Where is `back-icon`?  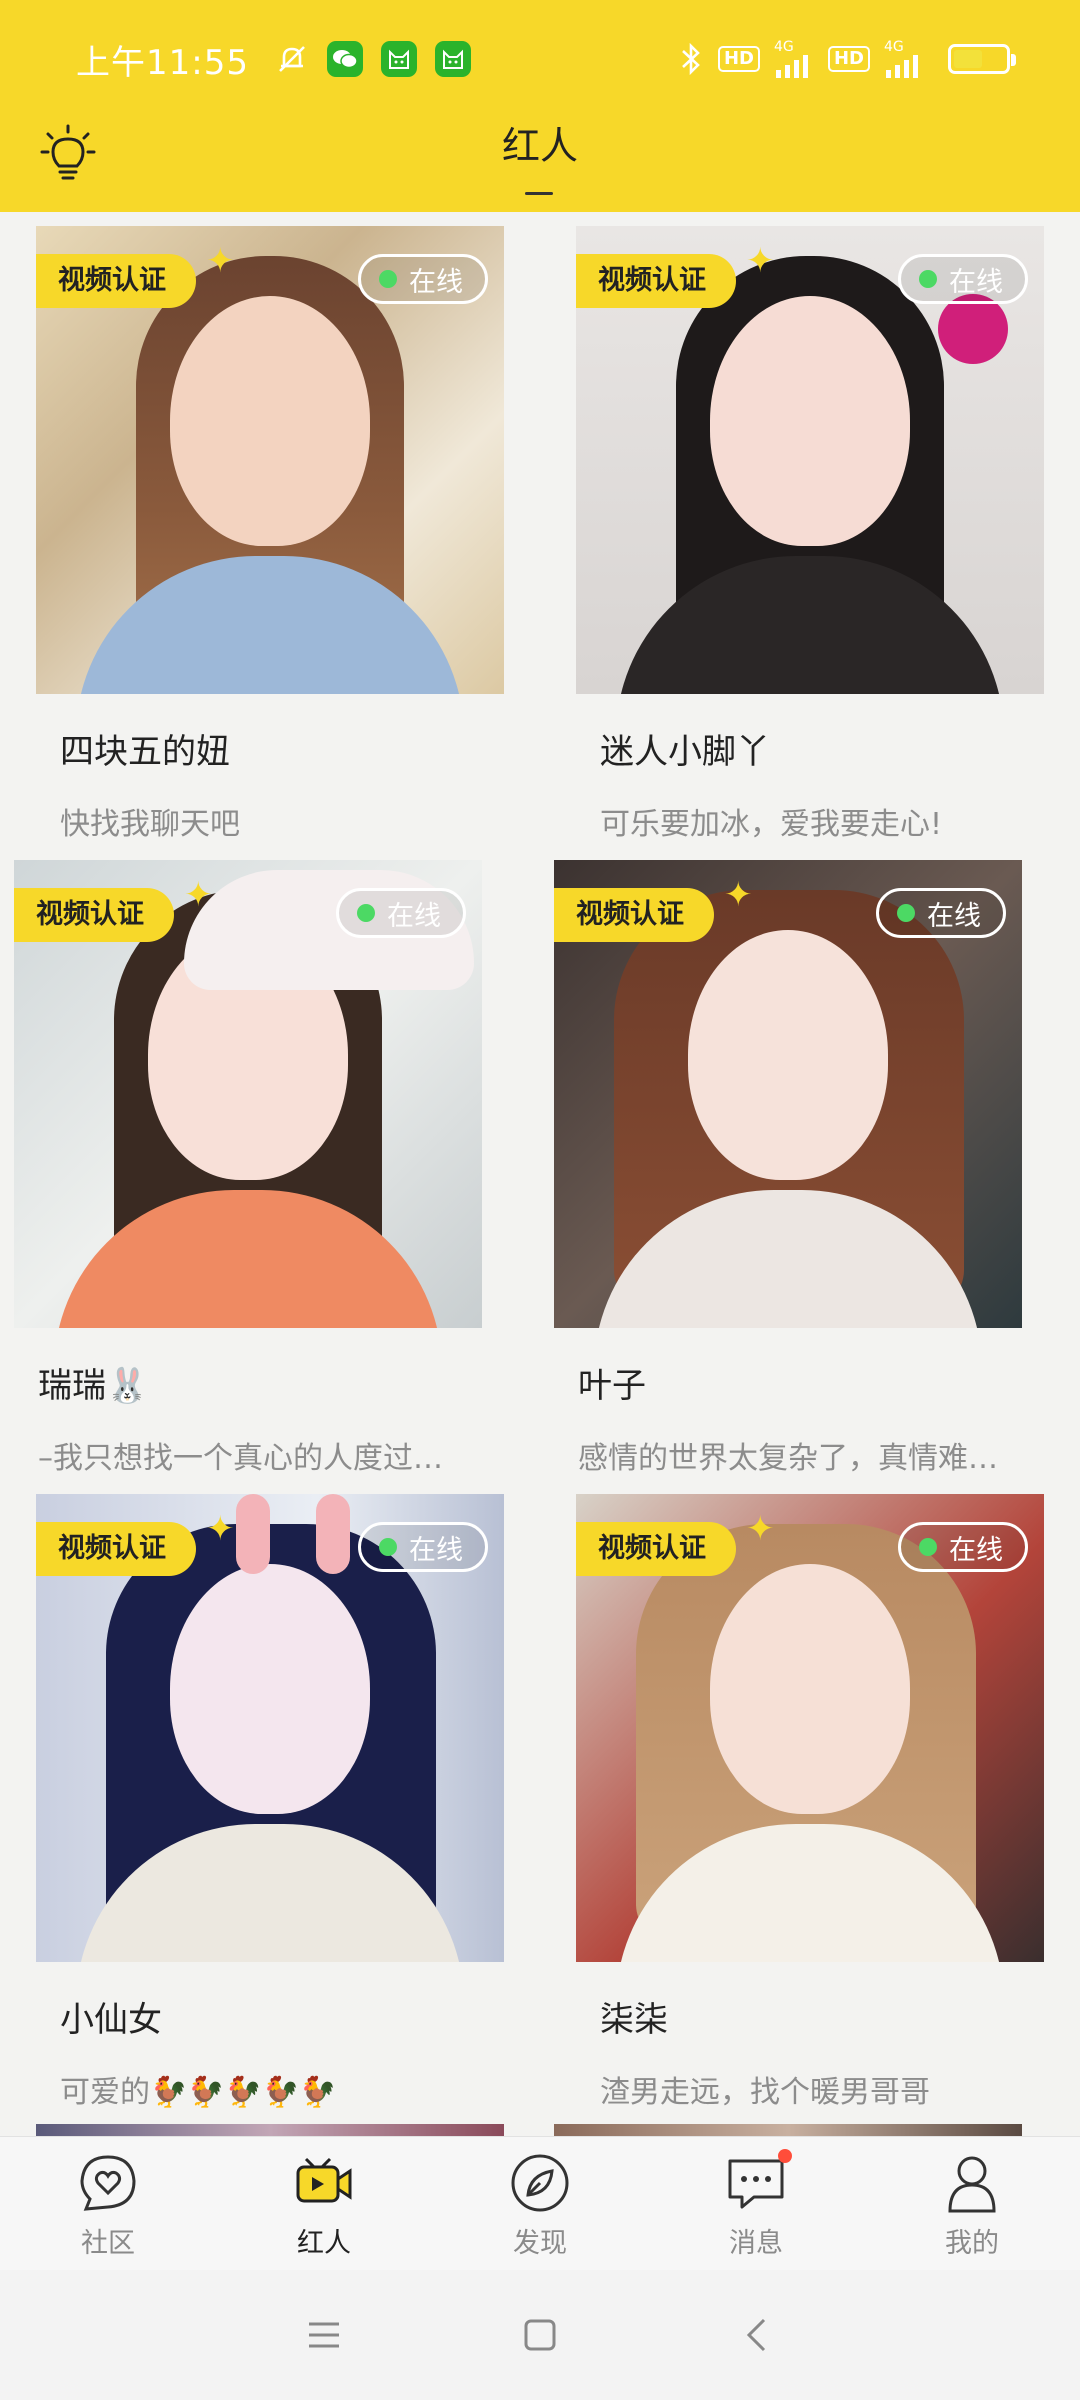 back-icon is located at coordinates (756, 2335).